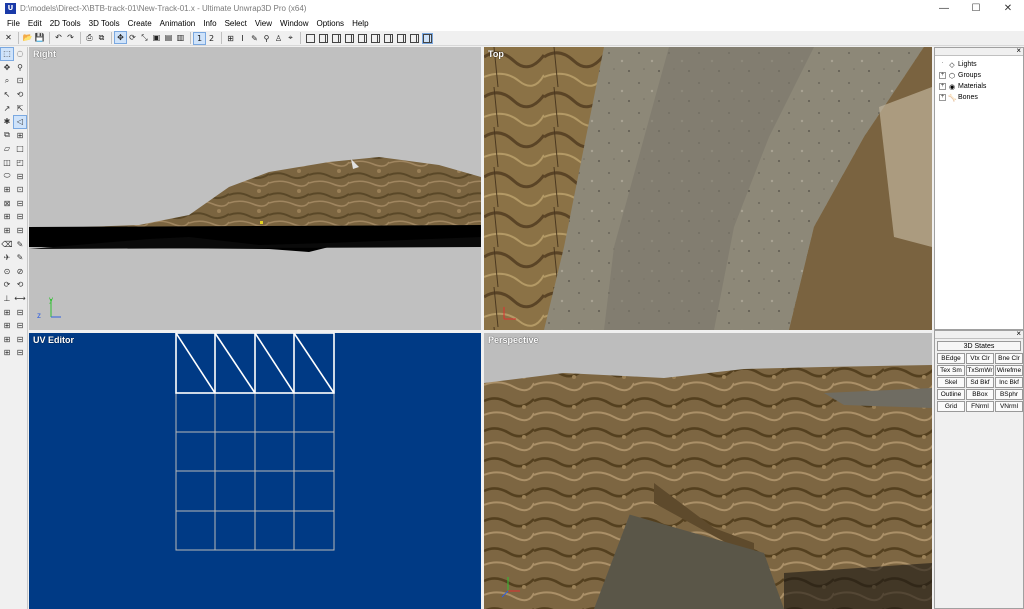 The width and height of the screenshot is (1024, 609). Describe the element at coordinates (980, 370) in the screenshot. I see `state-txsmwr-button: TxSmWr` at that location.